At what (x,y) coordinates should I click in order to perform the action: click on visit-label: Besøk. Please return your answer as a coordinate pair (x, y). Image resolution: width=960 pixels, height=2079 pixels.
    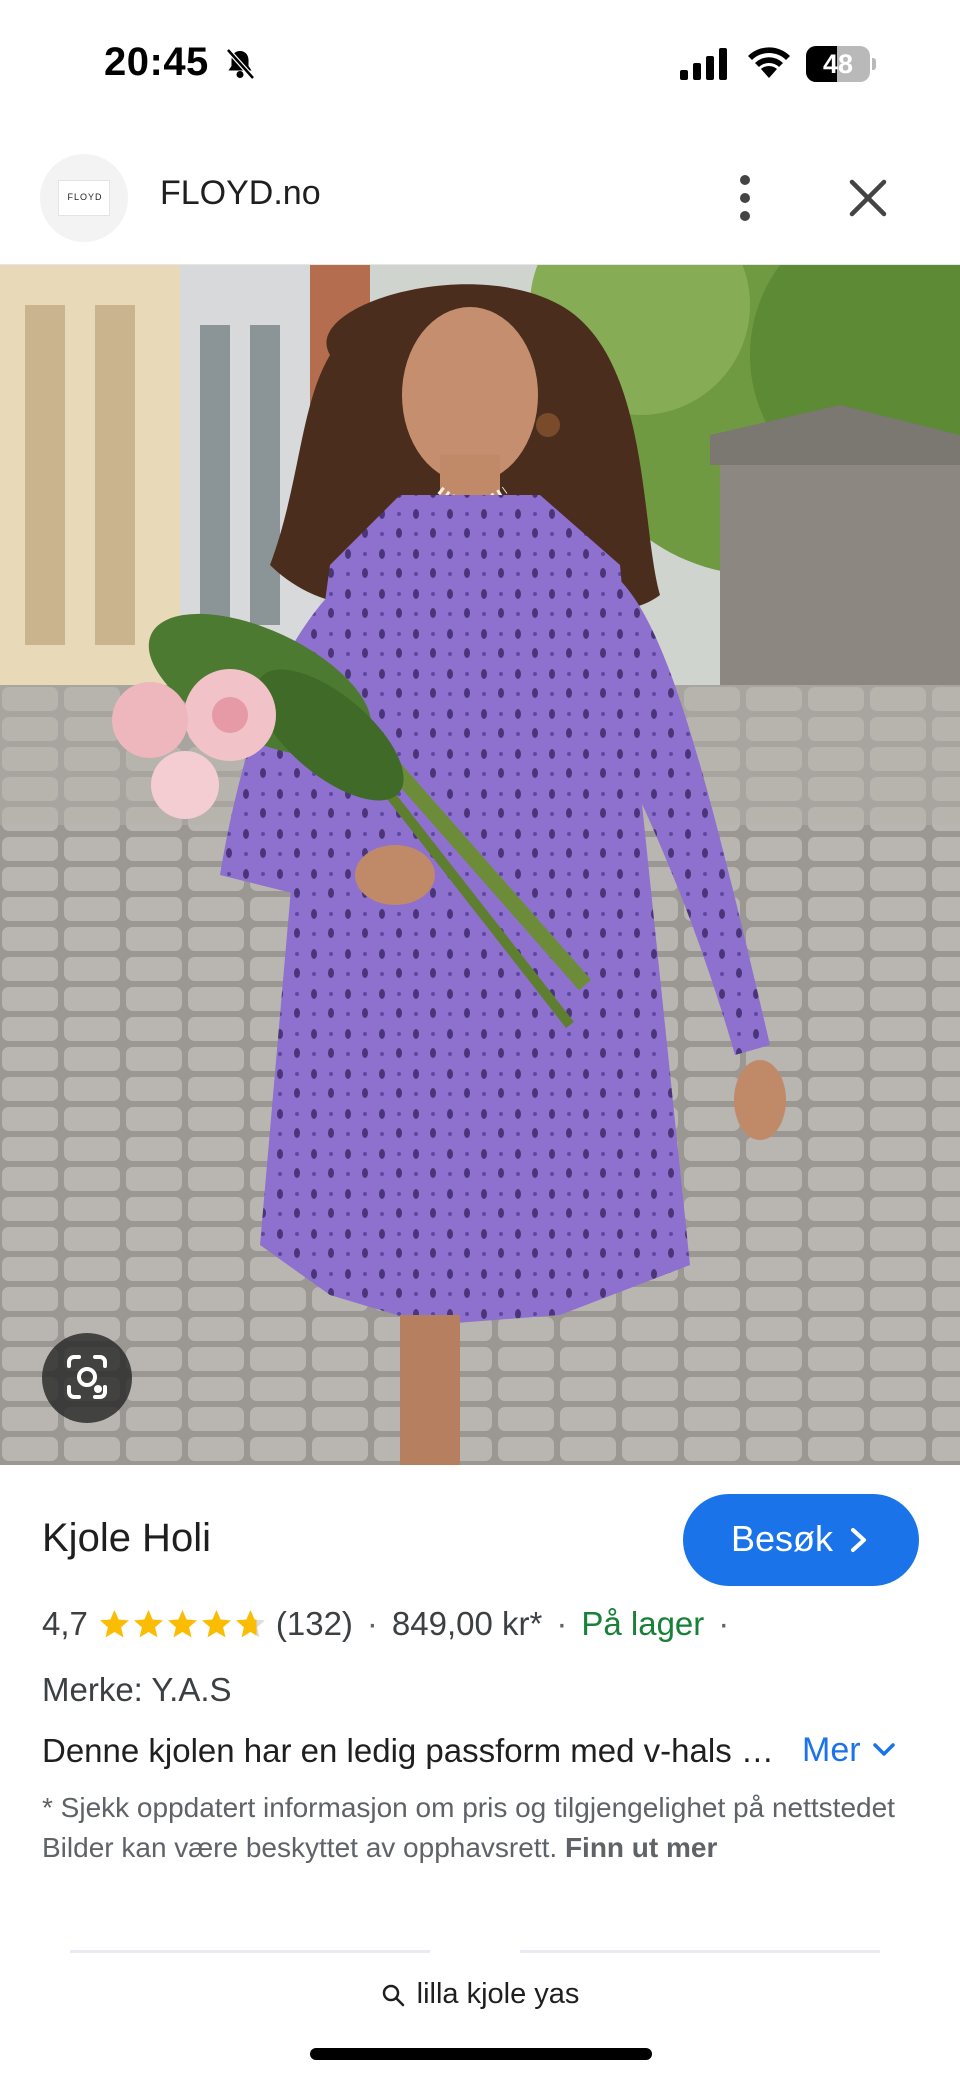
    Looking at the image, I should click on (782, 1538).